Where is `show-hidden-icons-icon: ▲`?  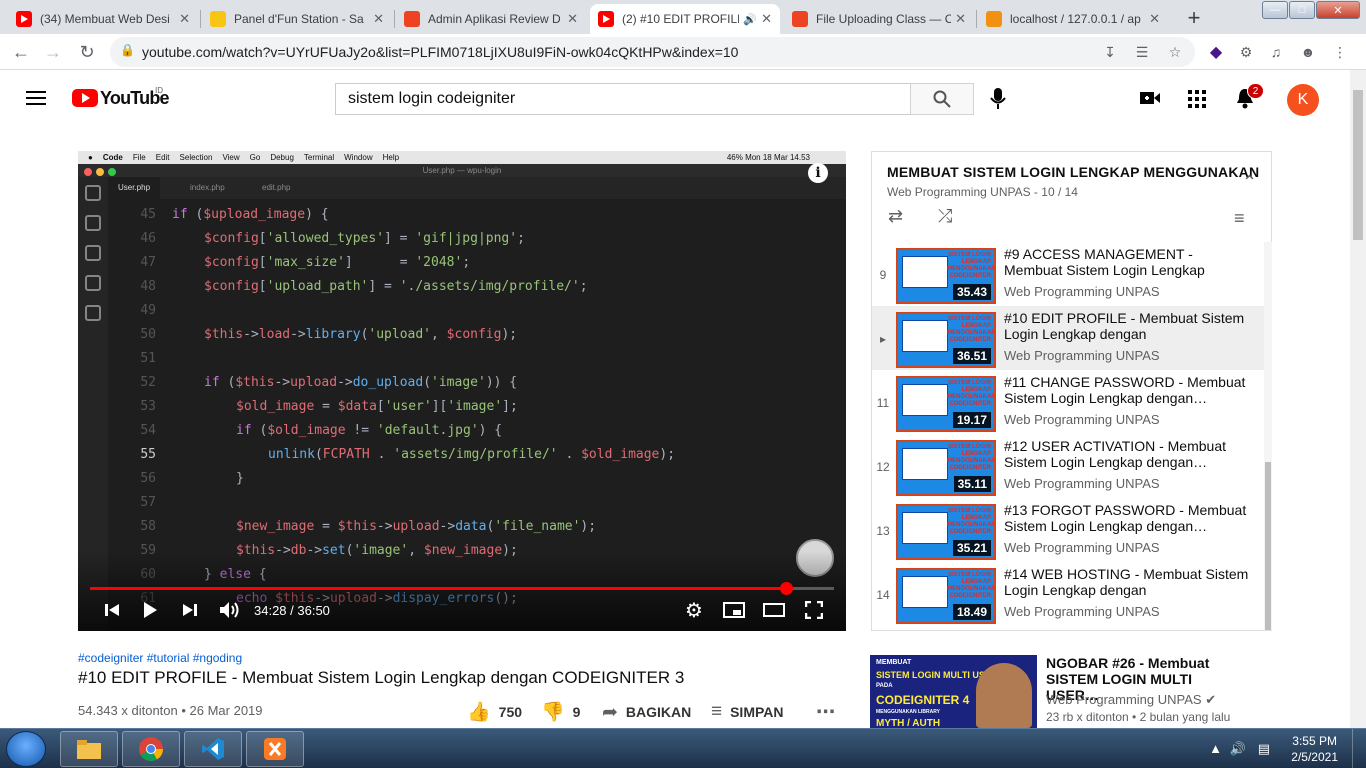 show-hidden-icons-icon: ▲ is located at coordinates (1215, 748).